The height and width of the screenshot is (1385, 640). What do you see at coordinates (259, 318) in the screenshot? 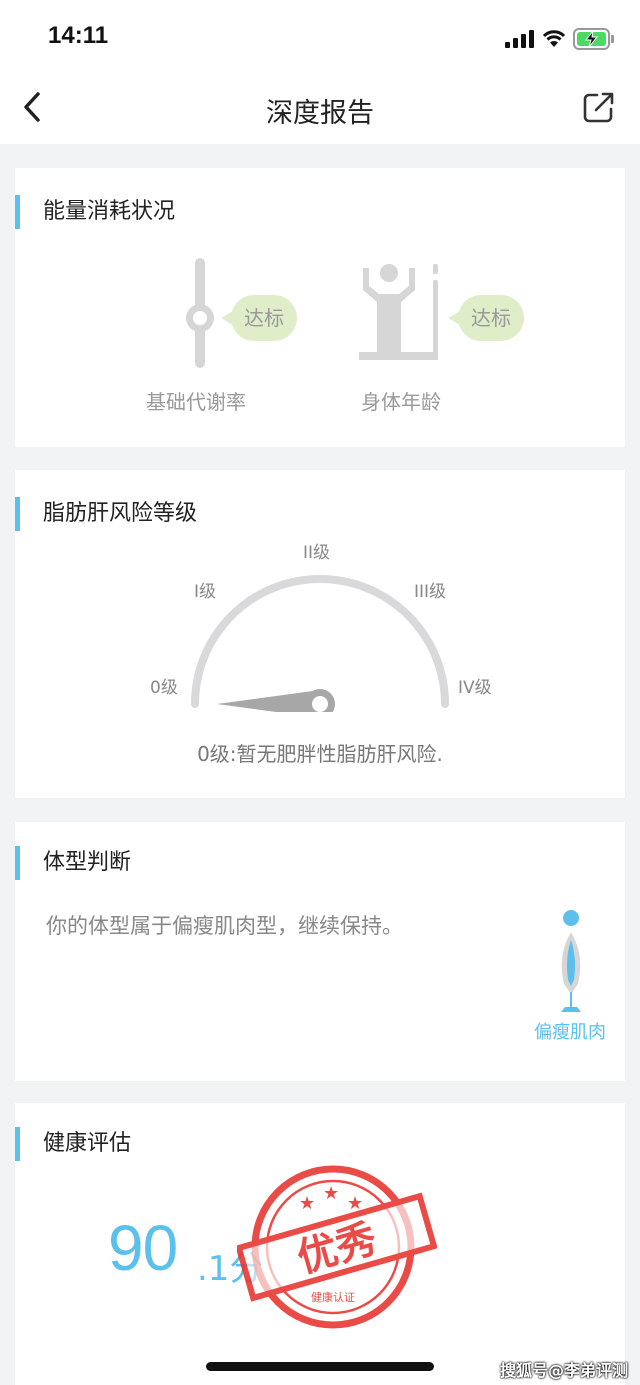
I see `bmr-status-badge: 达标` at bounding box center [259, 318].